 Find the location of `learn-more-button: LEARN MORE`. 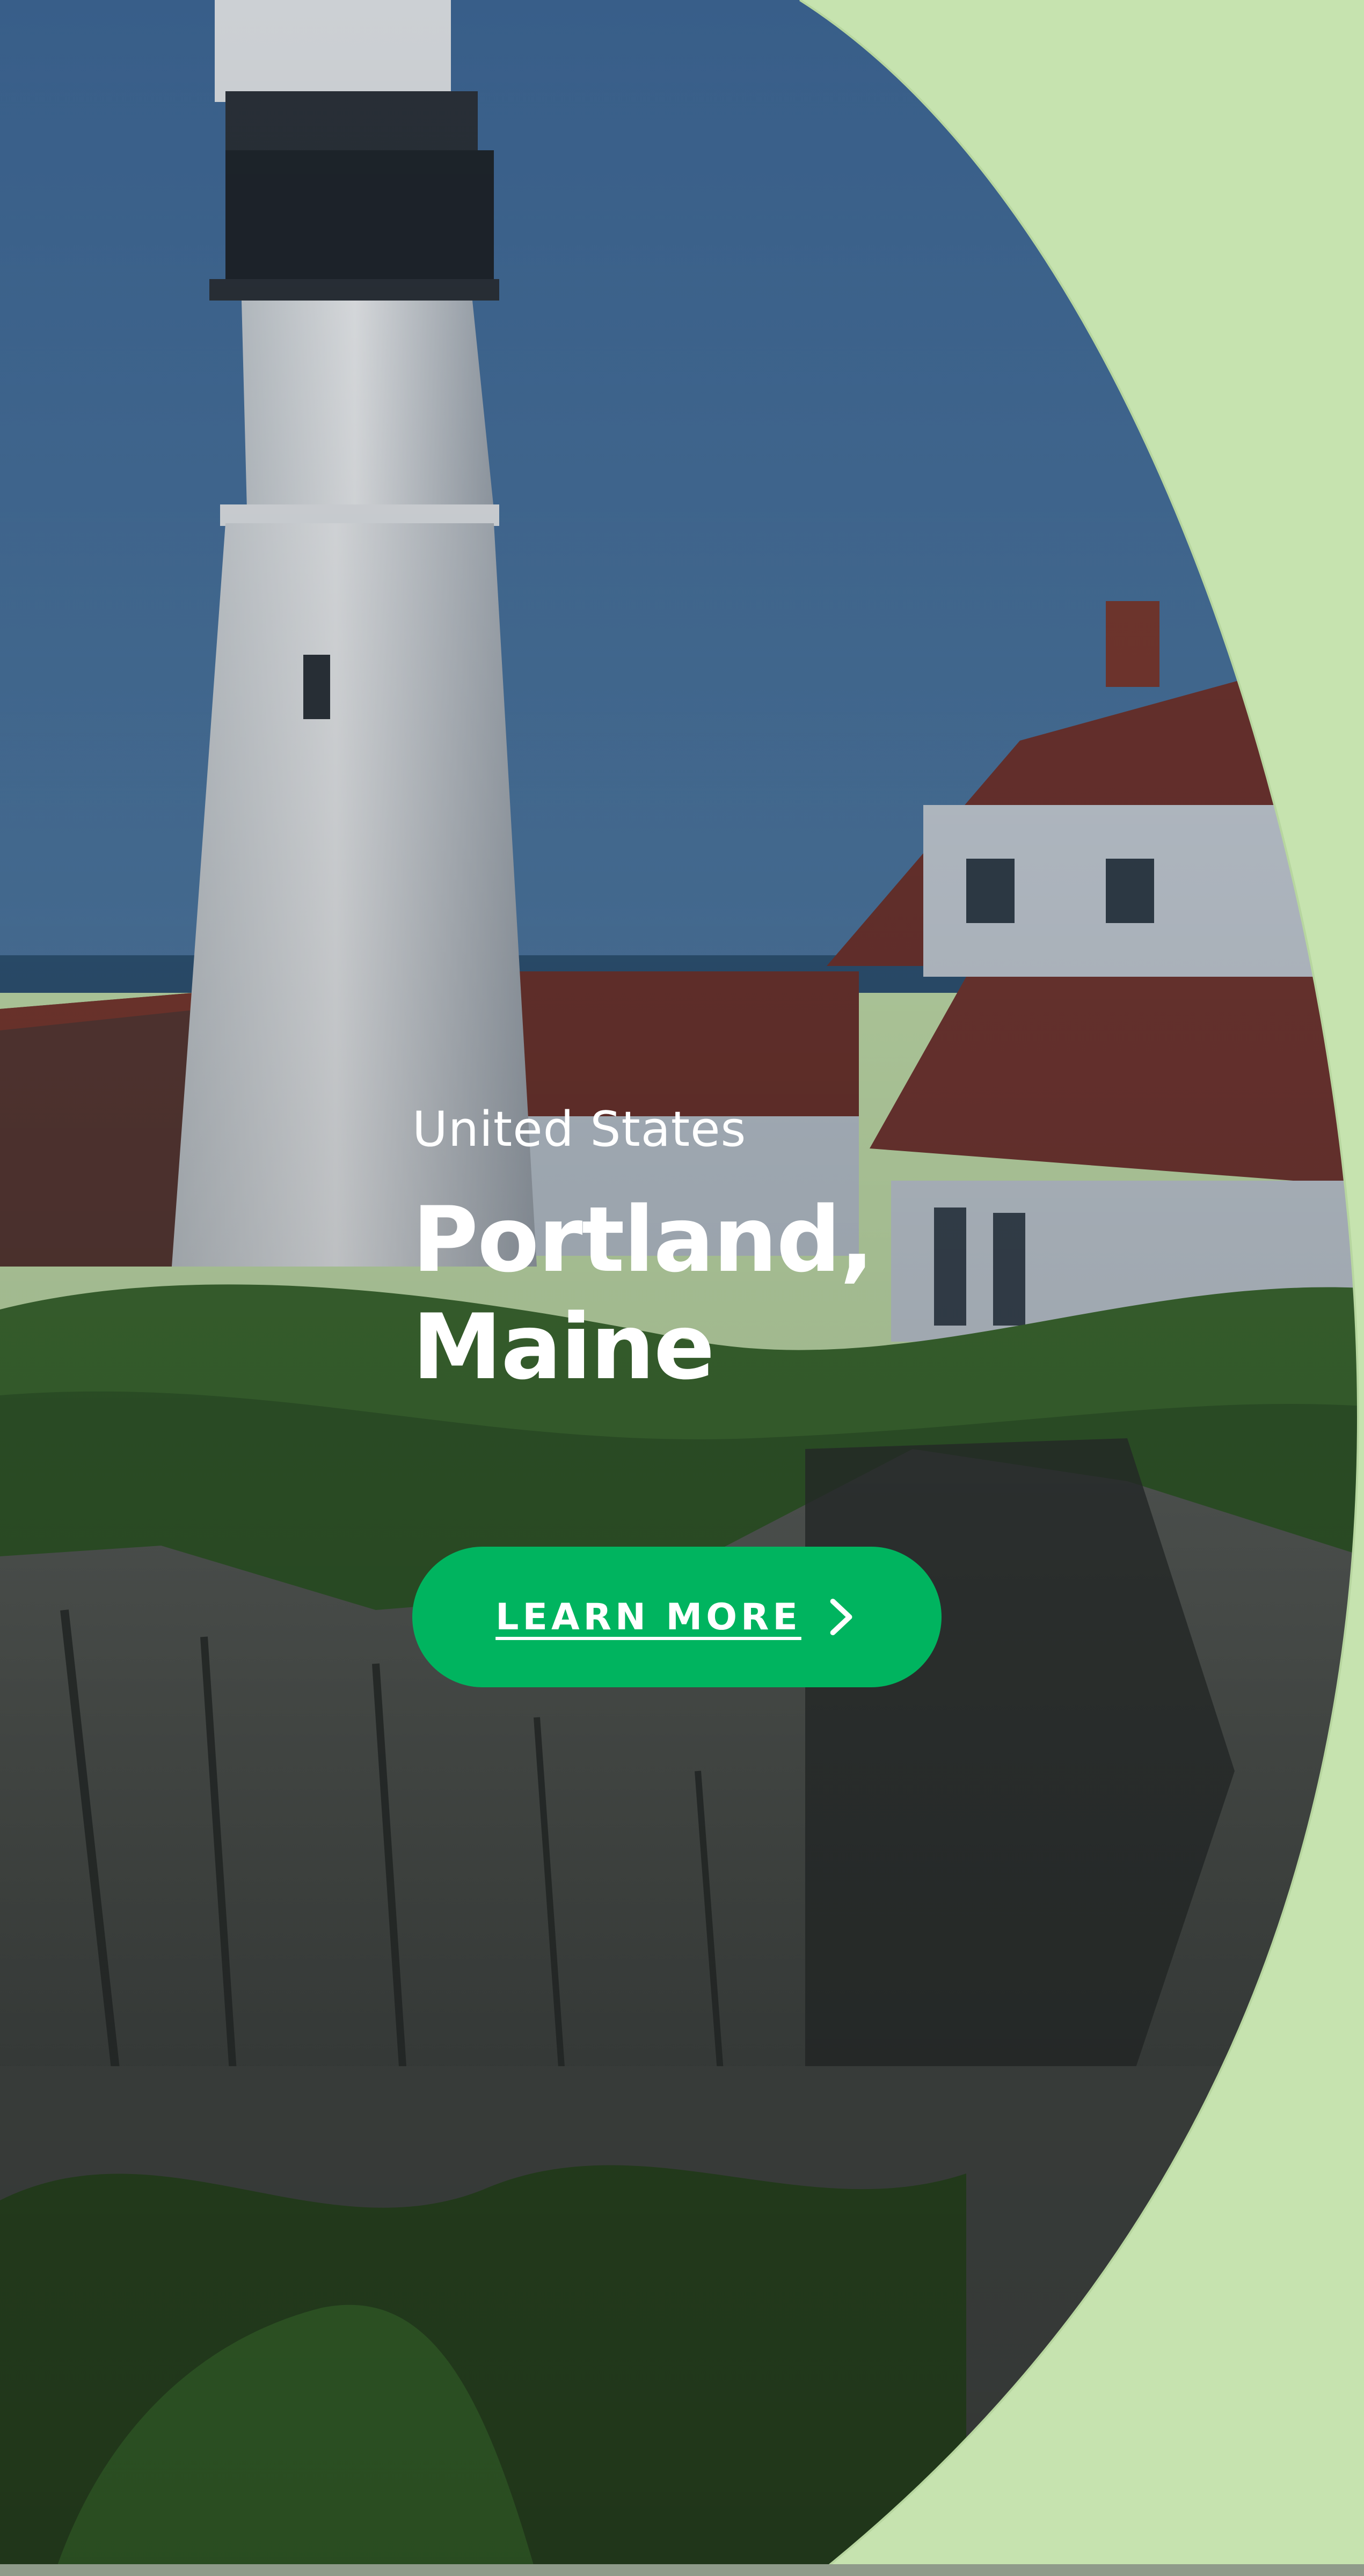

learn-more-button: LEARN MORE is located at coordinates (677, 1617).